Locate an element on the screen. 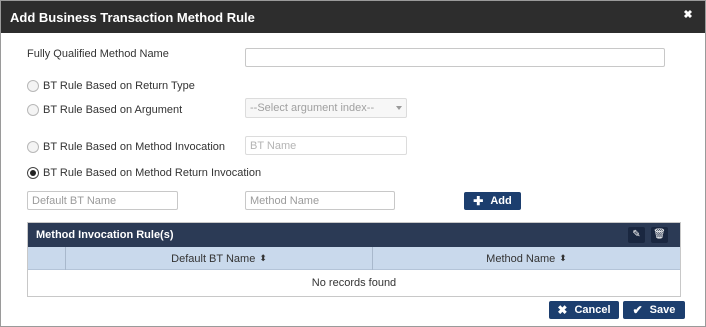 This screenshot has height=327, width=706. grid-column-header-row: Default BT Name ⬍ Method Name ⬍ is located at coordinates (354, 258).